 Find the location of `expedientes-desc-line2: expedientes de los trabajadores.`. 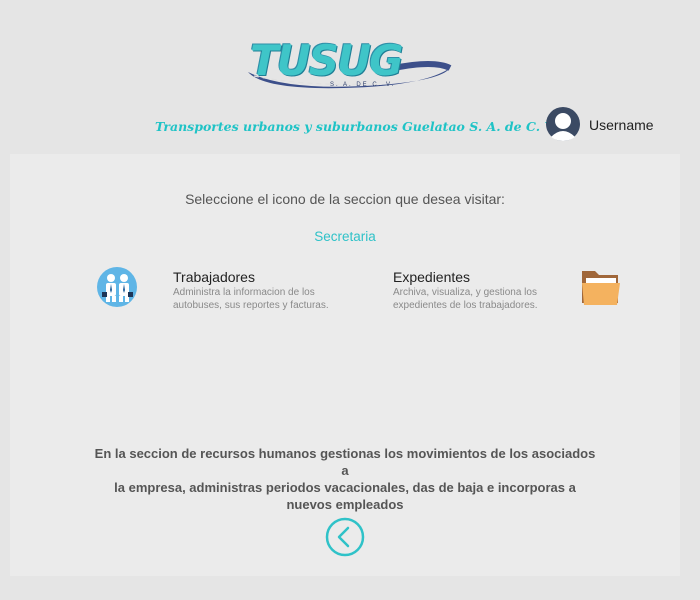

expedientes-desc-line2: expedientes de los trabajadores. is located at coordinates (465, 305).